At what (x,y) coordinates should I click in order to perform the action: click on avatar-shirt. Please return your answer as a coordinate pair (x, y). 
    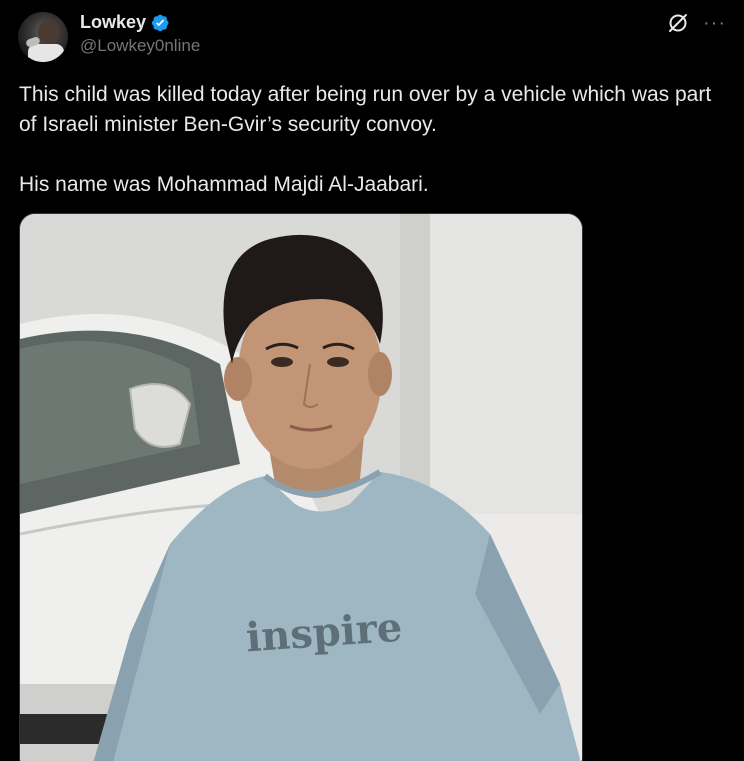
    Looking at the image, I should click on (46, 53).